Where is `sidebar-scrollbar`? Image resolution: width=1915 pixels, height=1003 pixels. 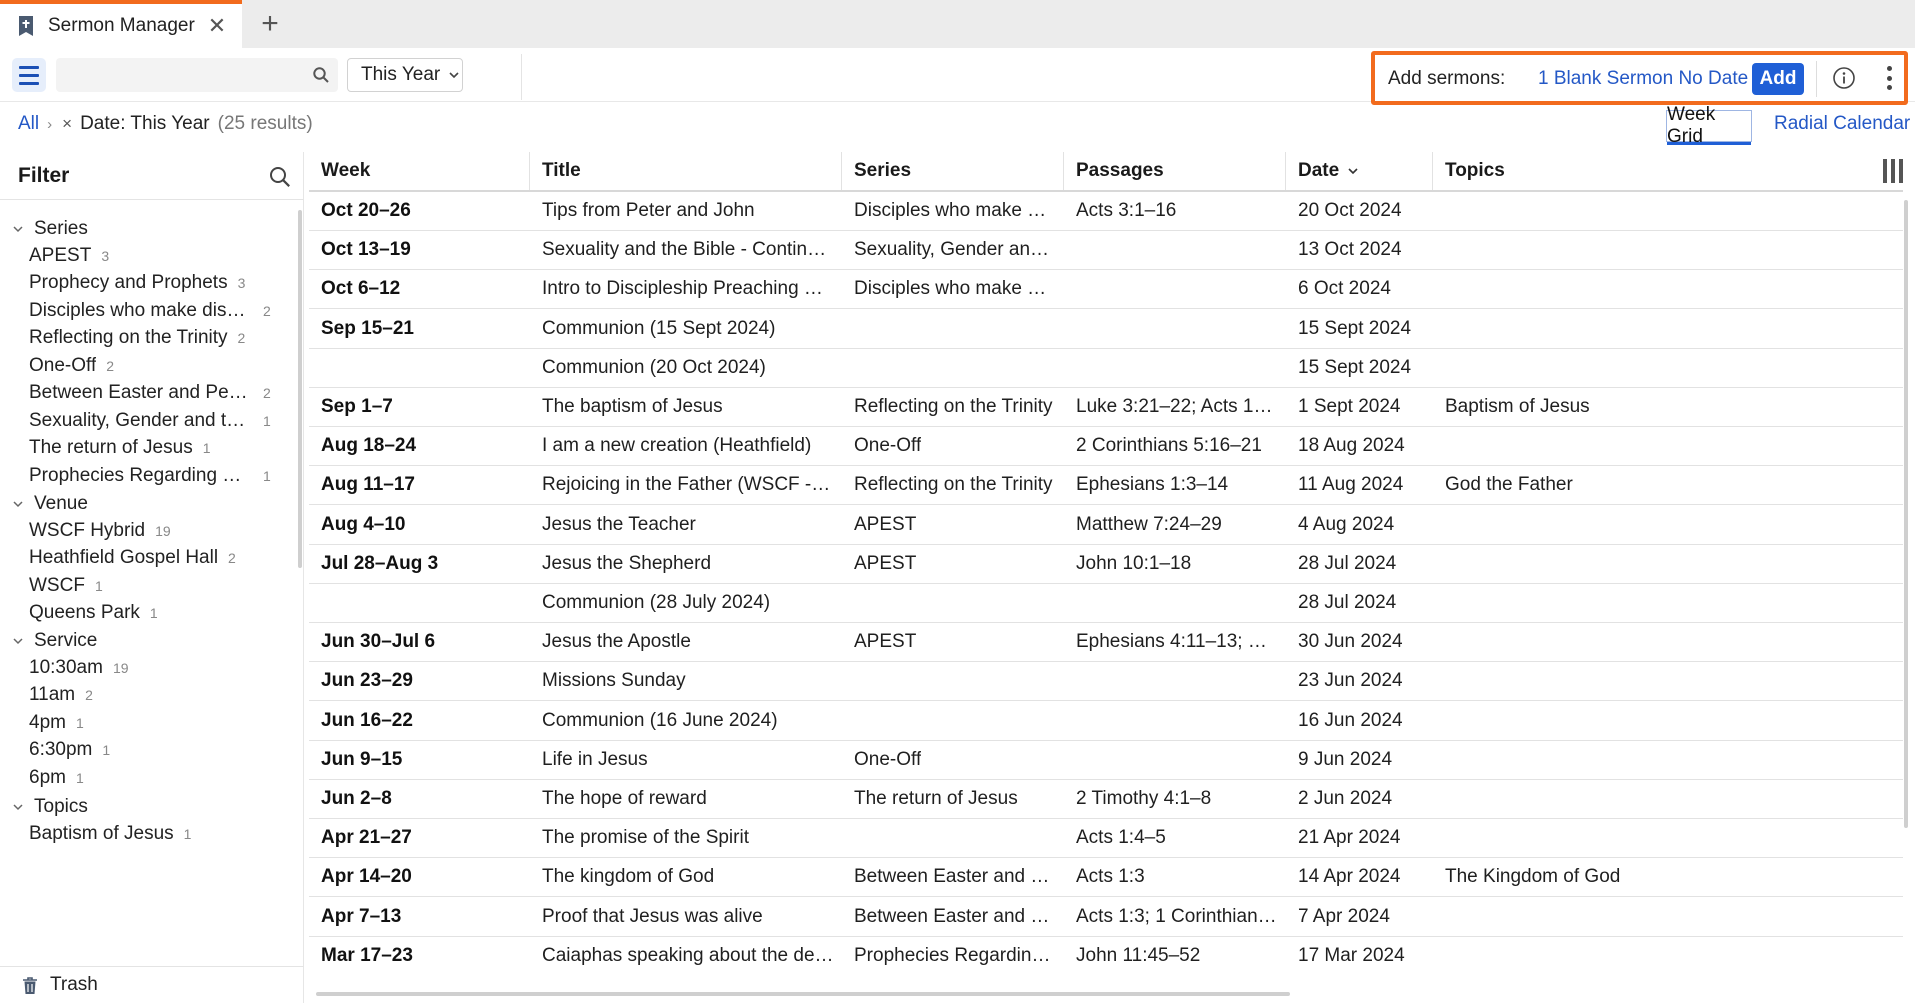 sidebar-scrollbar is located at coordinates (300, 389).